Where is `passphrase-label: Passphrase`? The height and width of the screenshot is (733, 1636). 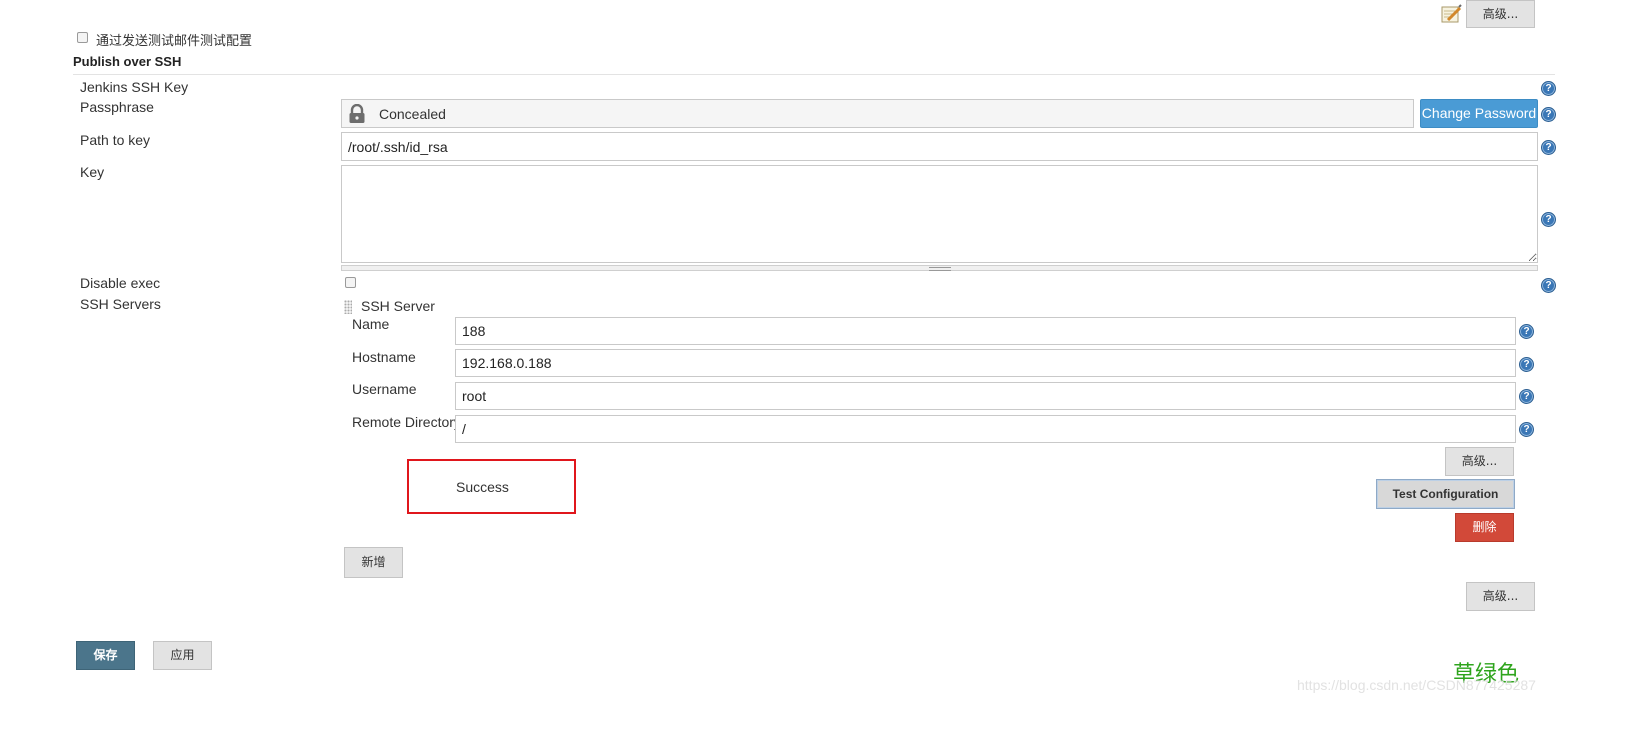 passphrase-label: Passphrase is located at coordinates (117, 107).